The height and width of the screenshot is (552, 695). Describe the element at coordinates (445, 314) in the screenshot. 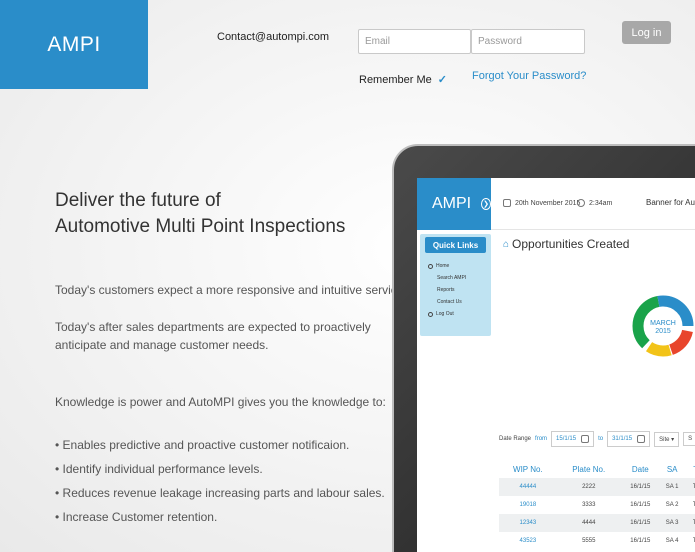

I see `quick-link-label: Log Out` at that location.